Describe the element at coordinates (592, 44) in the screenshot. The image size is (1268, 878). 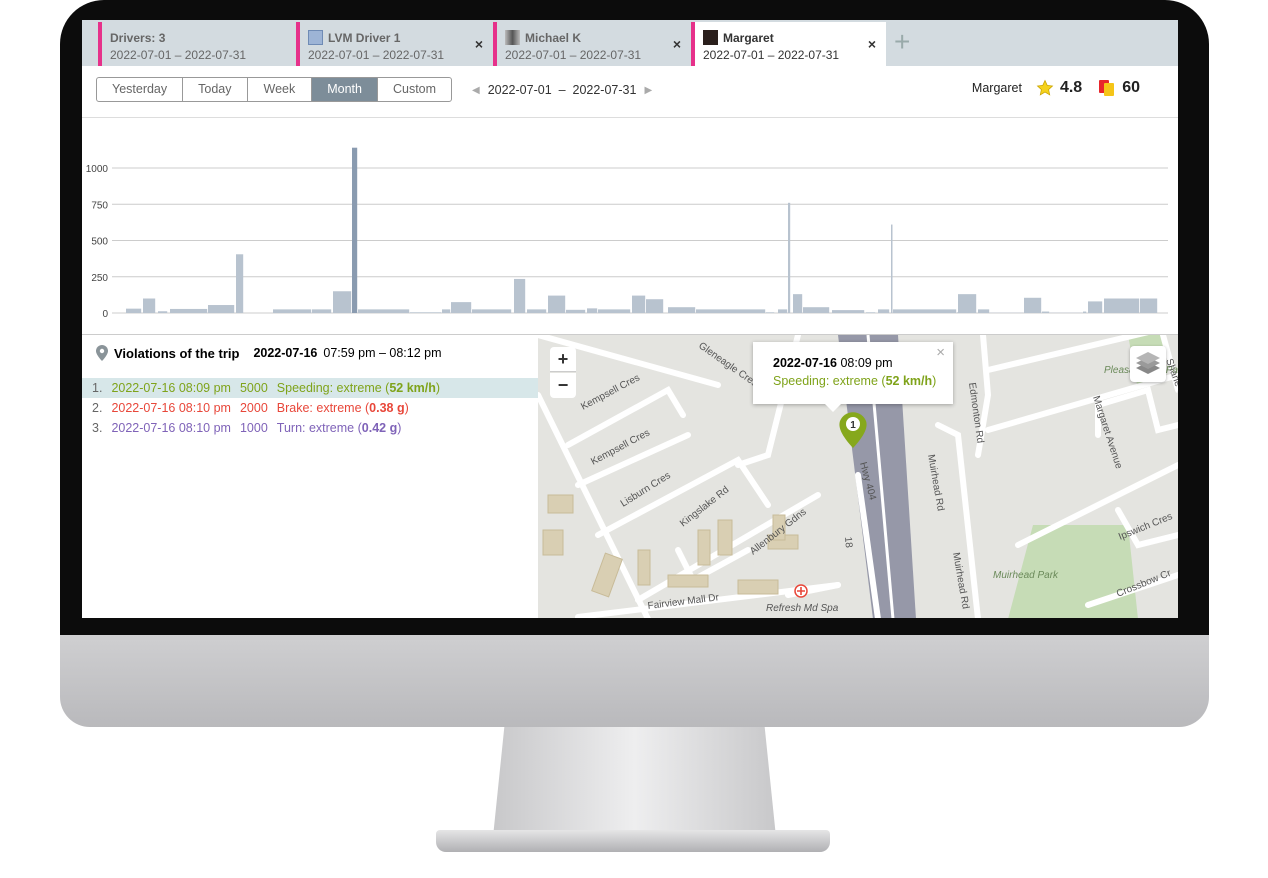
I see `tab-michael-k: Michael K 2022-07-01 – 2022-07-31 ×` at that location.